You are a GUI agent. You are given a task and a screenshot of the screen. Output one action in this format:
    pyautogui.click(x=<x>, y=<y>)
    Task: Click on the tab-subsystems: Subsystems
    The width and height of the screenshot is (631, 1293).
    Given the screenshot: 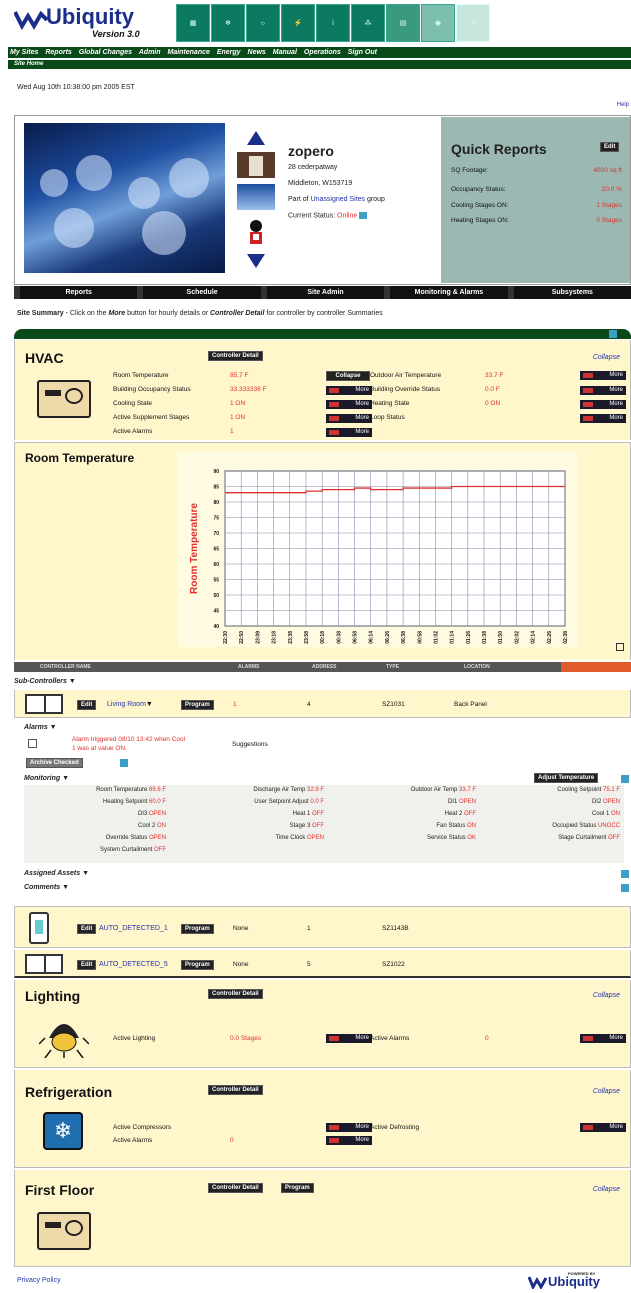 What is the action you would take?
    pyautogui.click(x=569, y=292)
    